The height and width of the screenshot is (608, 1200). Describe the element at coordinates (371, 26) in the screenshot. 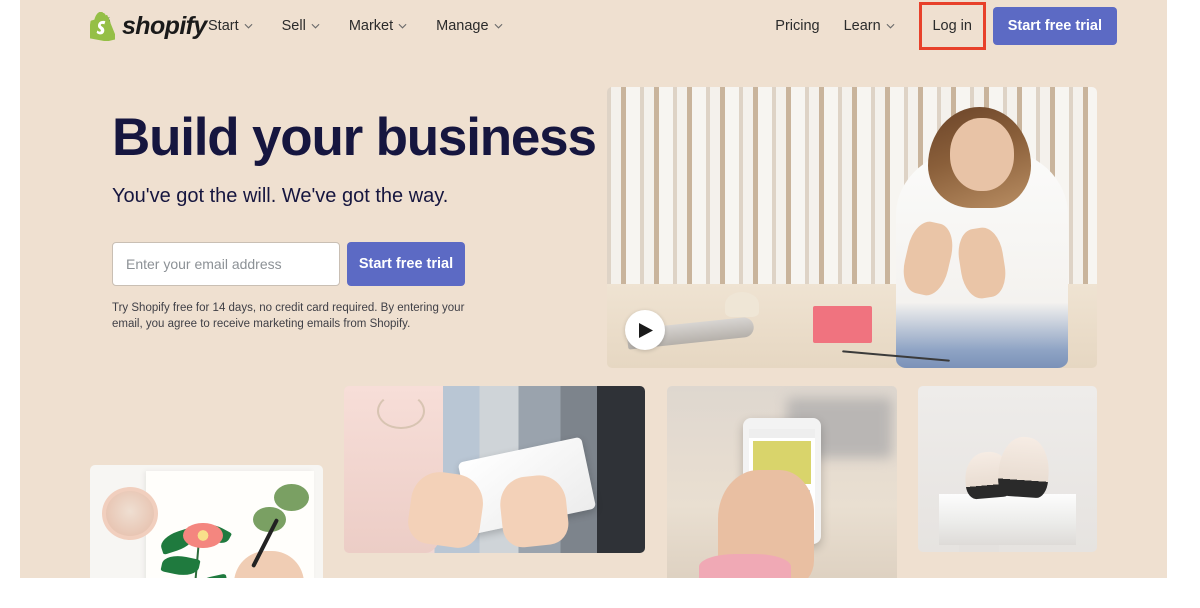

I see `nav-item-label: Market` at that location.